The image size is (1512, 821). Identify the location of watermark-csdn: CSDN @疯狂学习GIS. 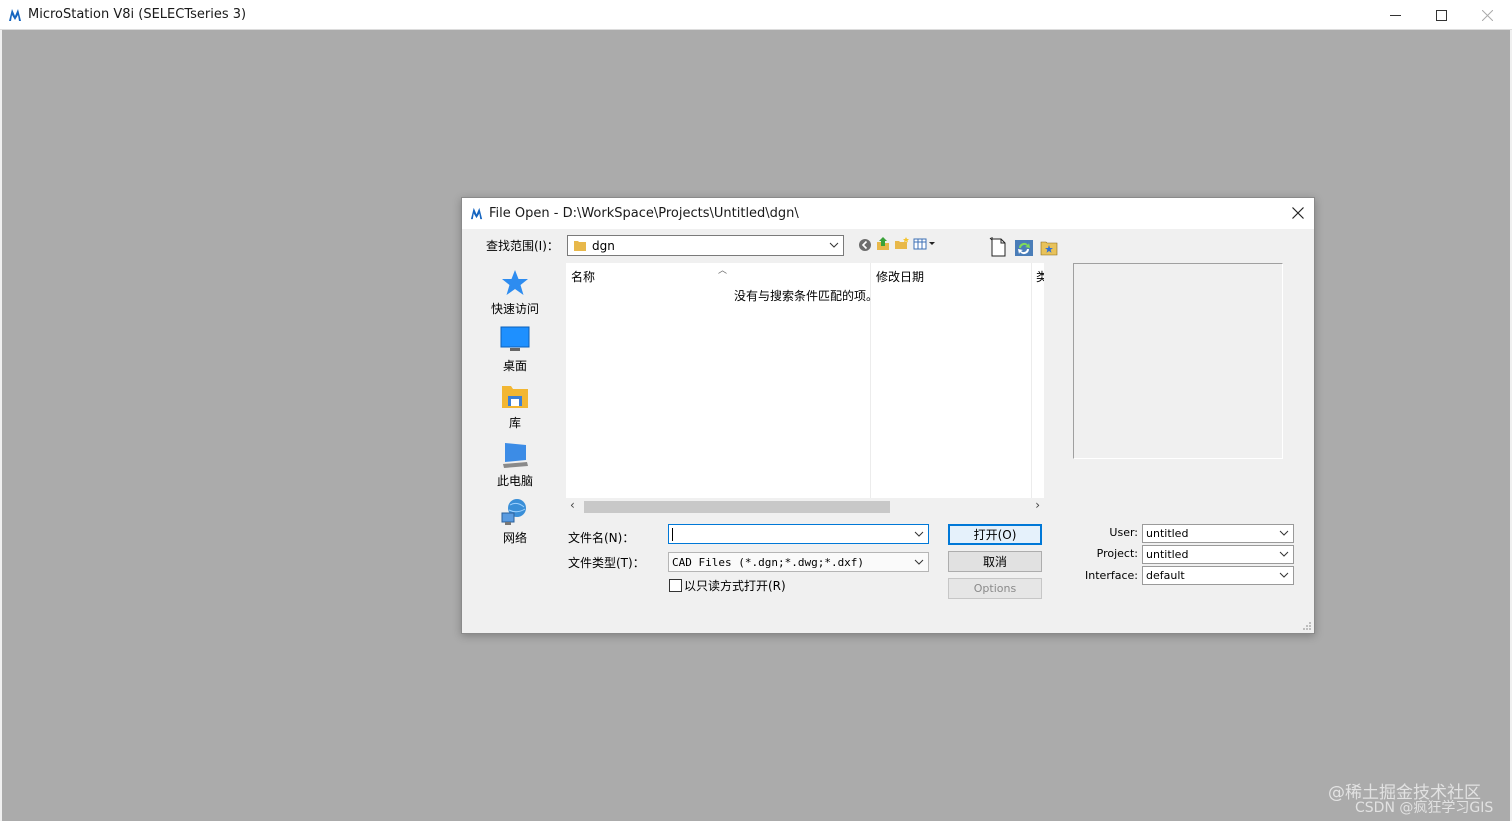
(1424, 808).